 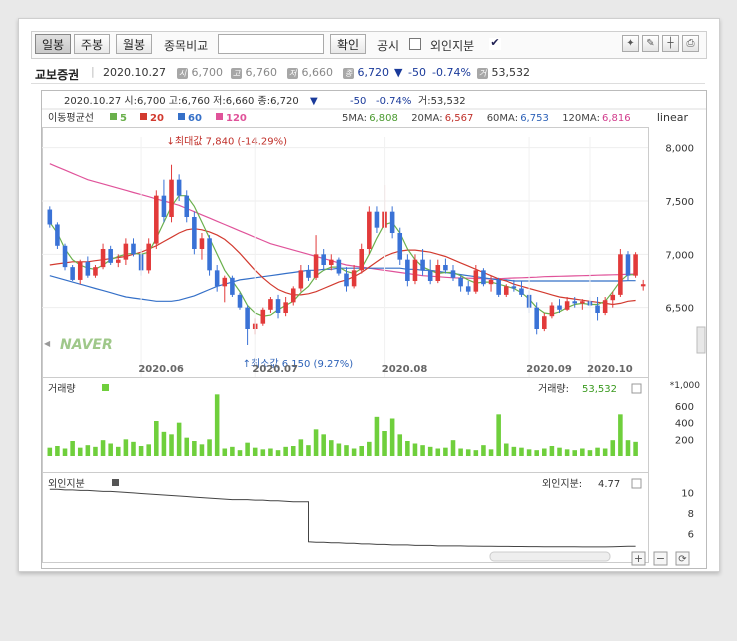 I want to click on header-volume: 거:53,532, so click(x=442, y=101).